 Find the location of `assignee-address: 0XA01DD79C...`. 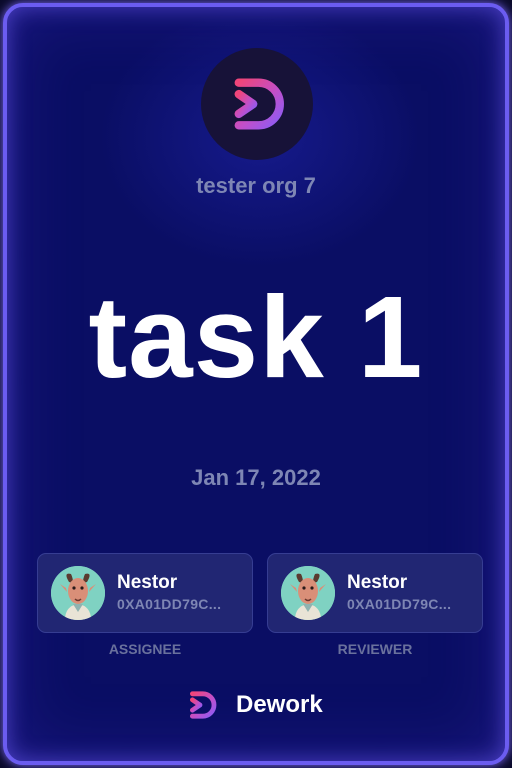

assignee-address: 0XA01DD79C... is located at coordinates (169, 604).